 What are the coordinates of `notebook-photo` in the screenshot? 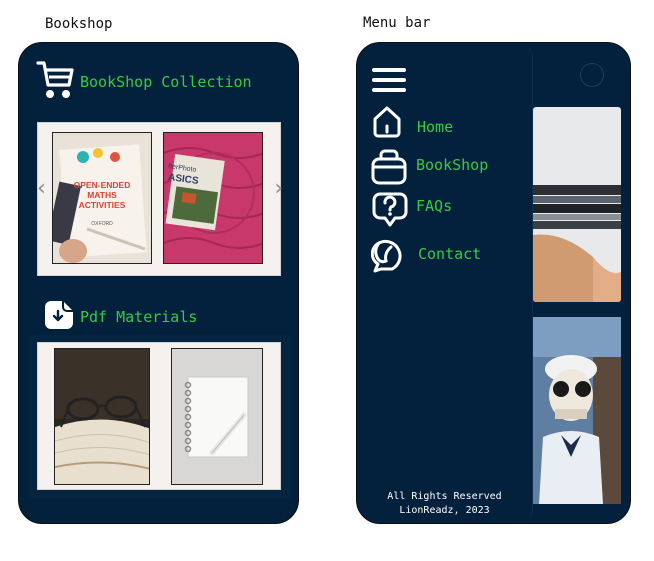 It's located at (217, 416).